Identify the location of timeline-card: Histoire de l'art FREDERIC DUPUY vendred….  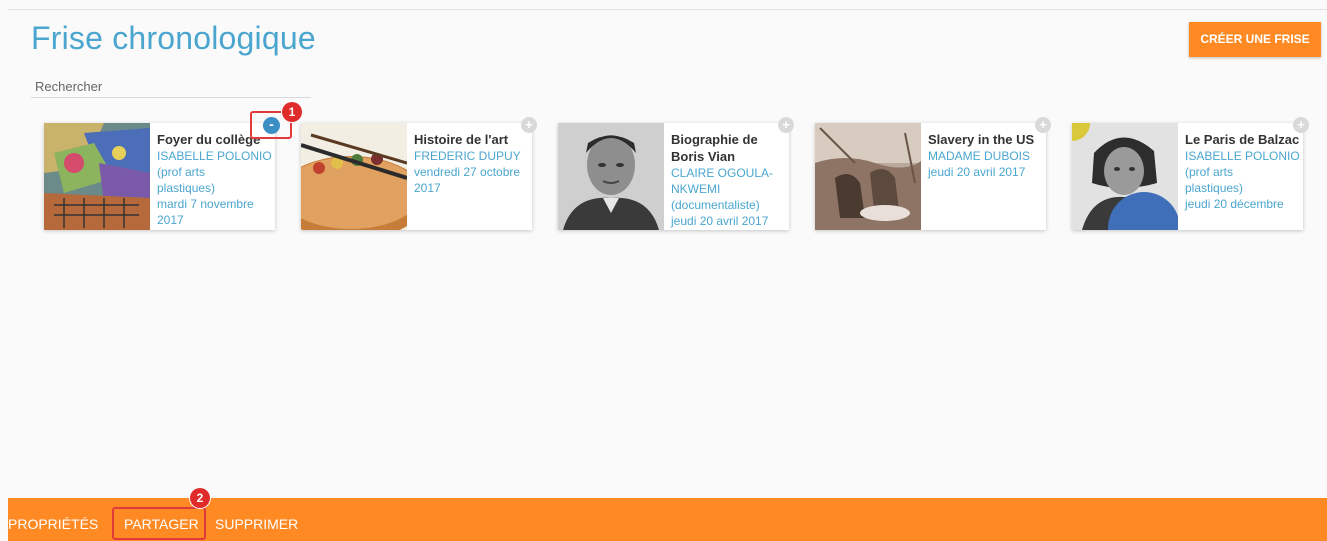
(416, 176).